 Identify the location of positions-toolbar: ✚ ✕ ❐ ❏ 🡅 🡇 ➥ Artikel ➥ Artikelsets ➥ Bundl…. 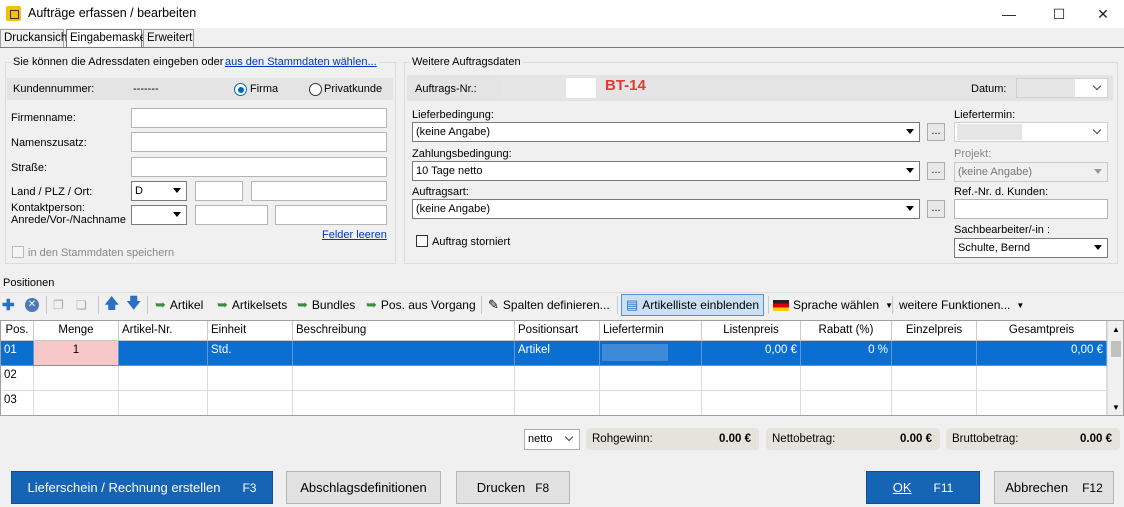
(562, 304).